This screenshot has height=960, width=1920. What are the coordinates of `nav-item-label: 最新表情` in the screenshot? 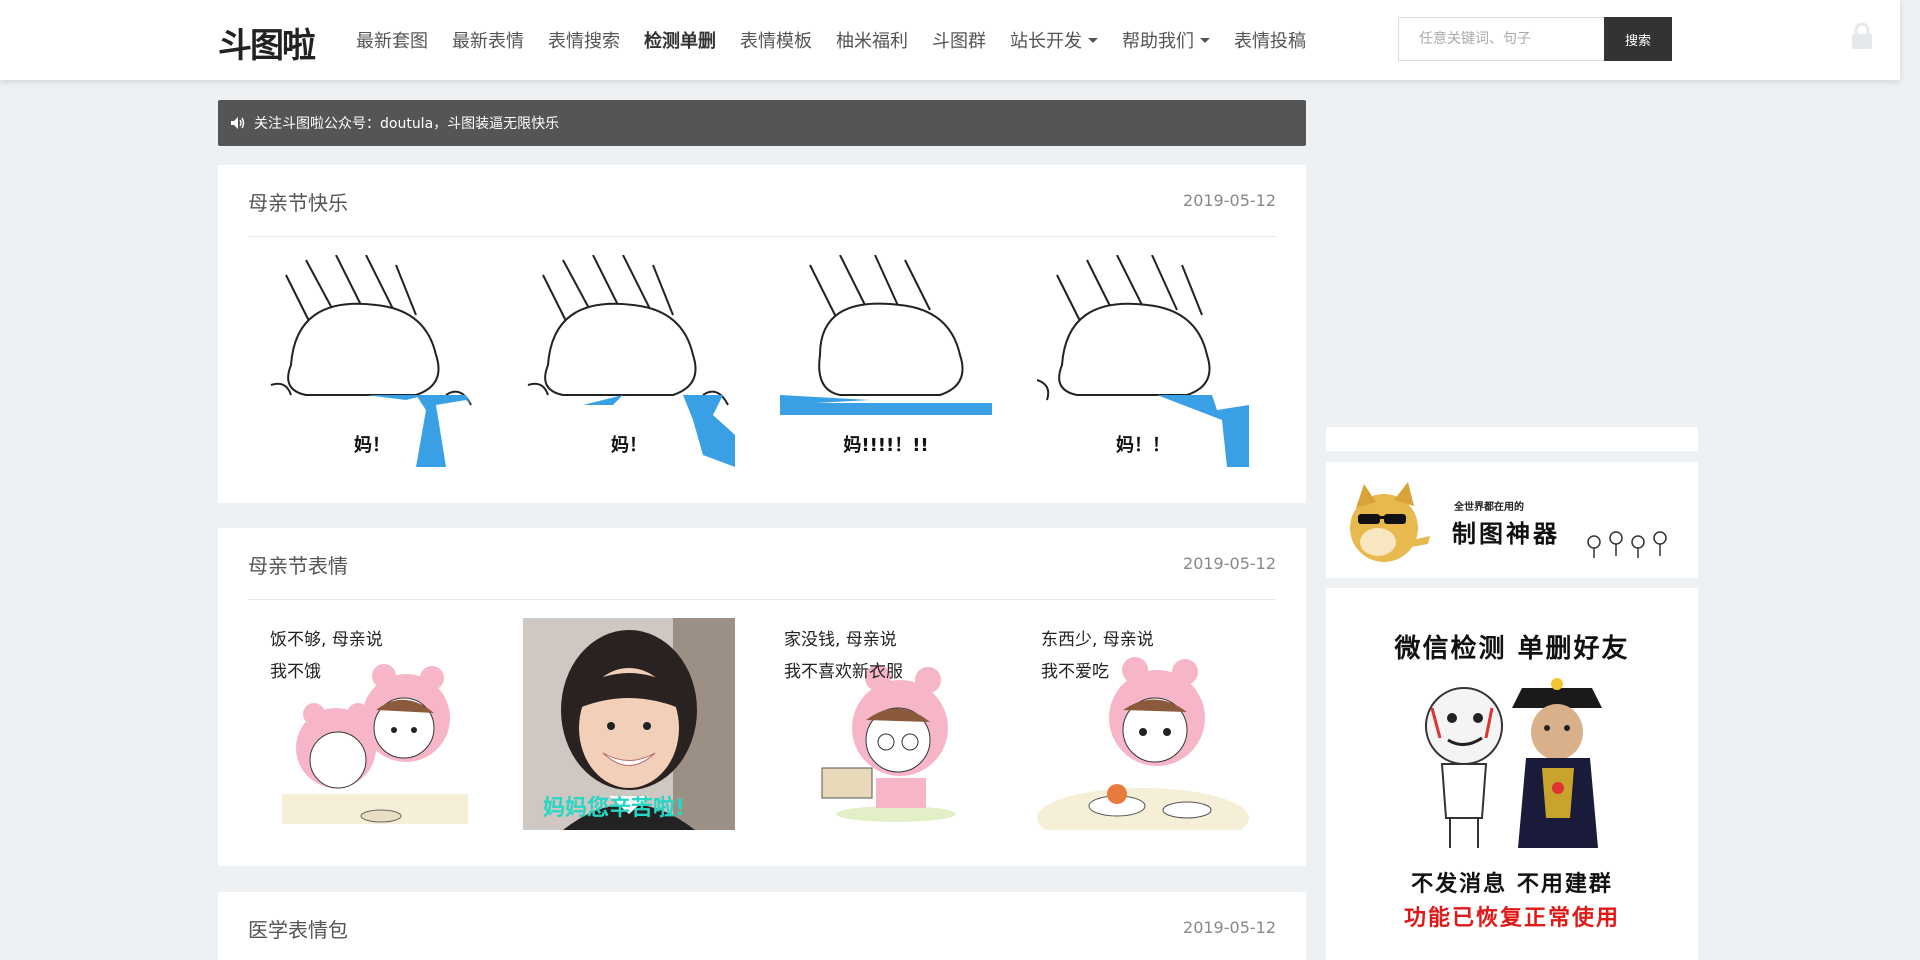 It's located at (488, 41).